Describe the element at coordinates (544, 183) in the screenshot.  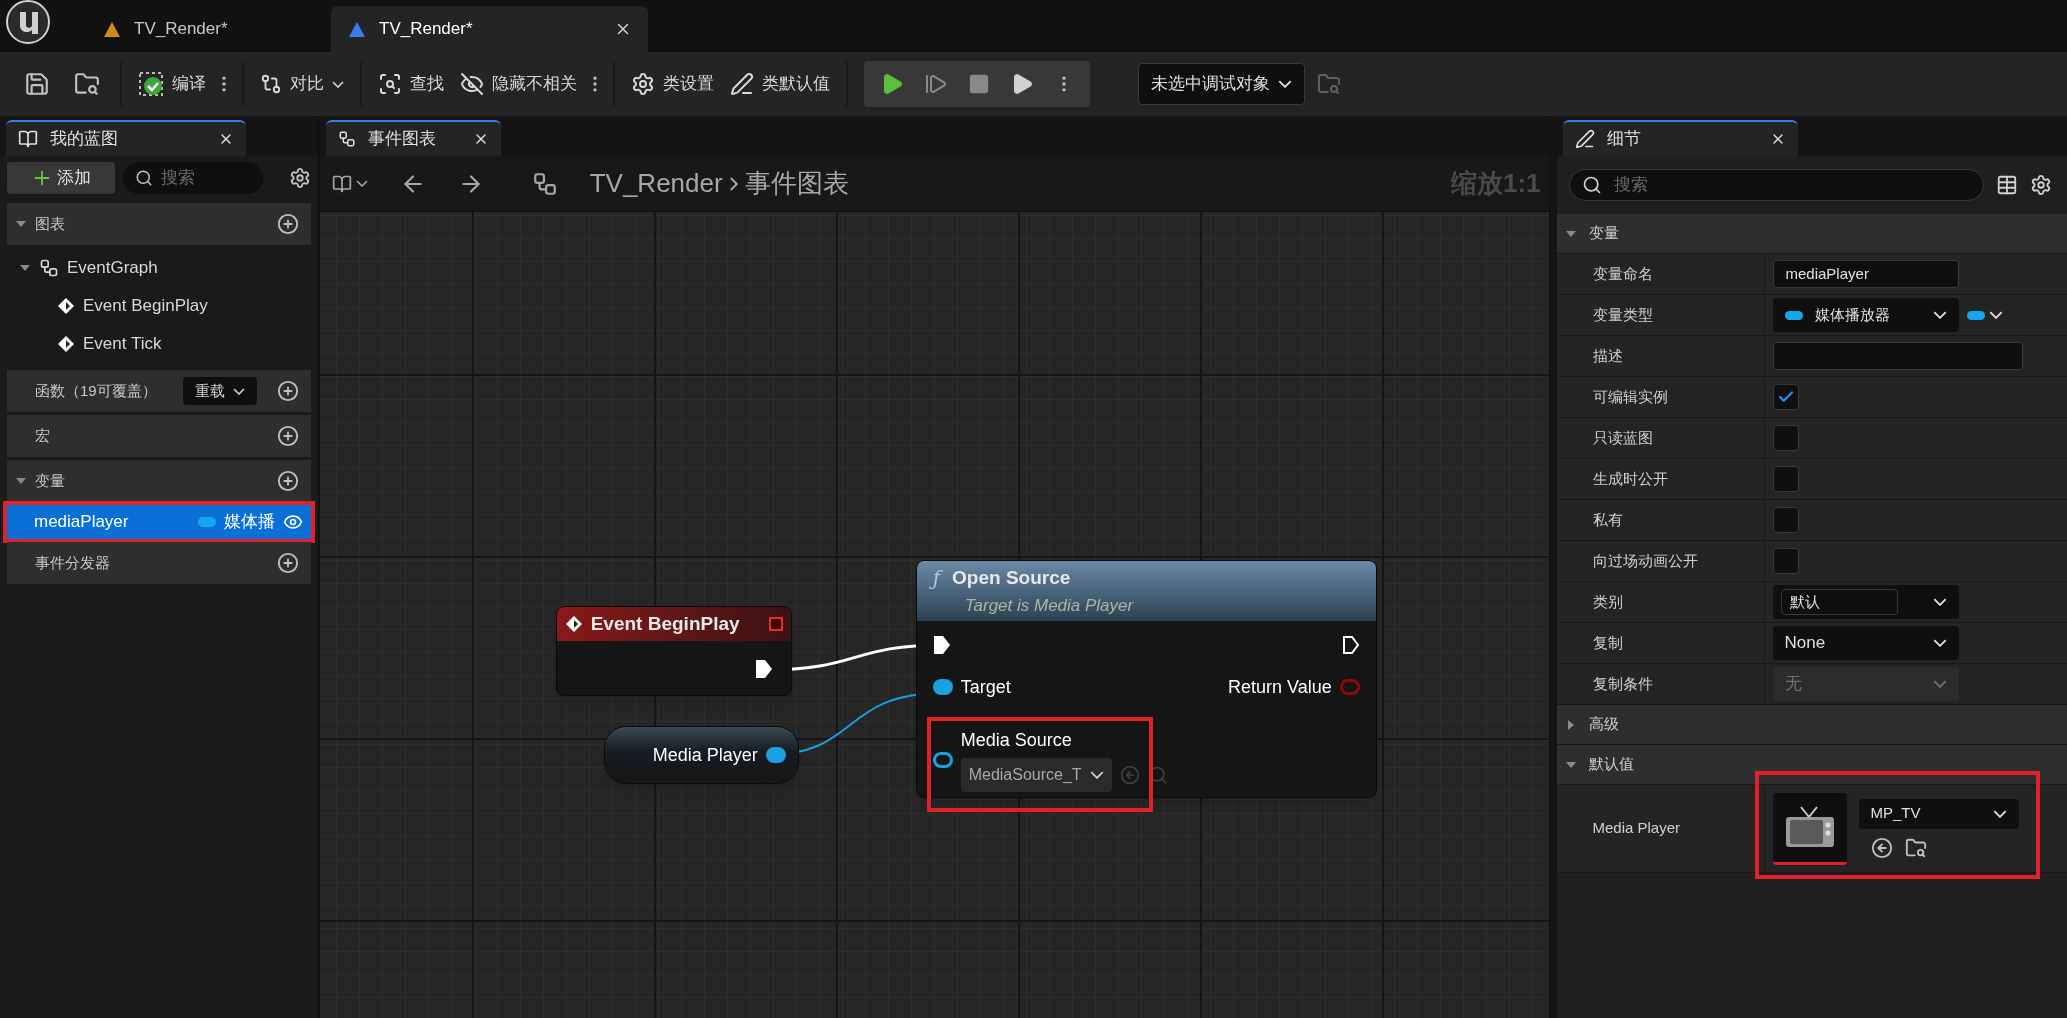
I see `graph-icon` at that location.